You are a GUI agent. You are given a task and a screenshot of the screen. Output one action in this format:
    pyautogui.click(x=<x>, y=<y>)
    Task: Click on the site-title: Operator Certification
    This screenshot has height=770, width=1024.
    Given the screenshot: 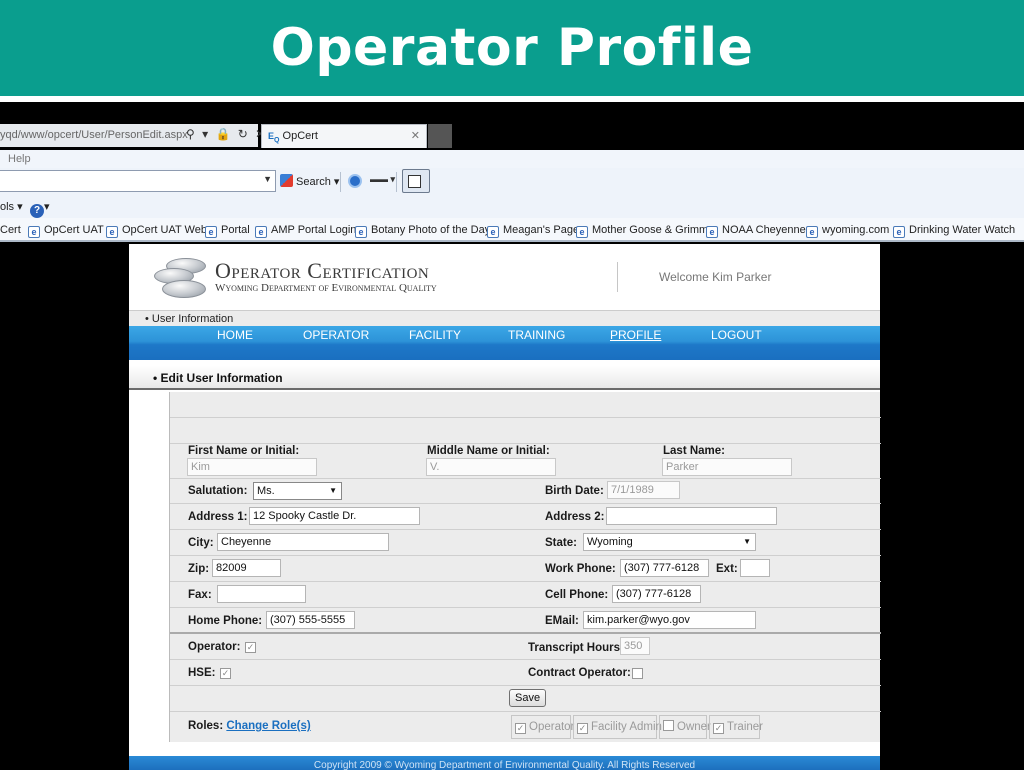 What is the action you would take?
    pyautogui.click(x=322, y=270)
    